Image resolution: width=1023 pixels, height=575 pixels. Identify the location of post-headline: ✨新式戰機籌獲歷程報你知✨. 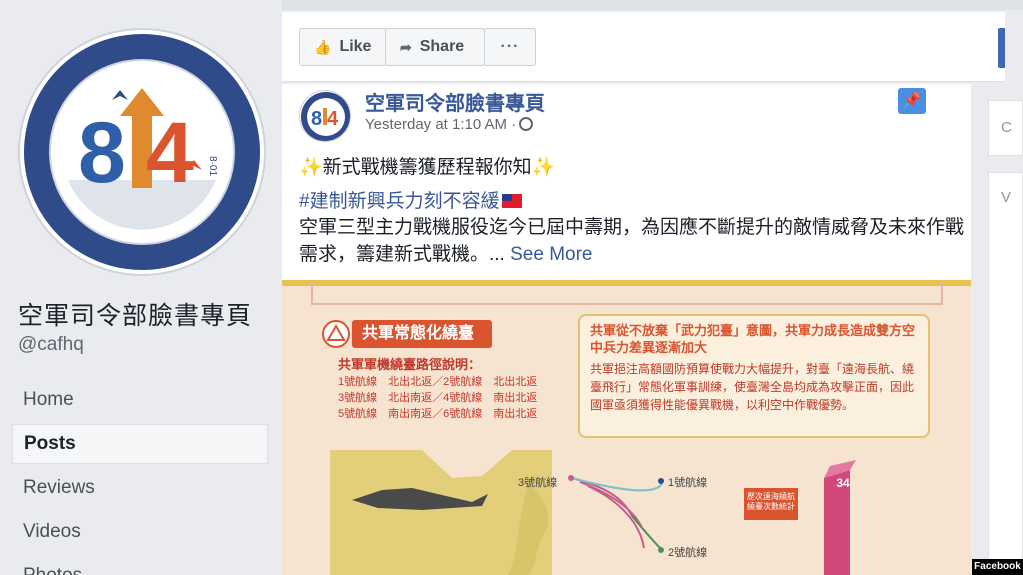
(427, 165).